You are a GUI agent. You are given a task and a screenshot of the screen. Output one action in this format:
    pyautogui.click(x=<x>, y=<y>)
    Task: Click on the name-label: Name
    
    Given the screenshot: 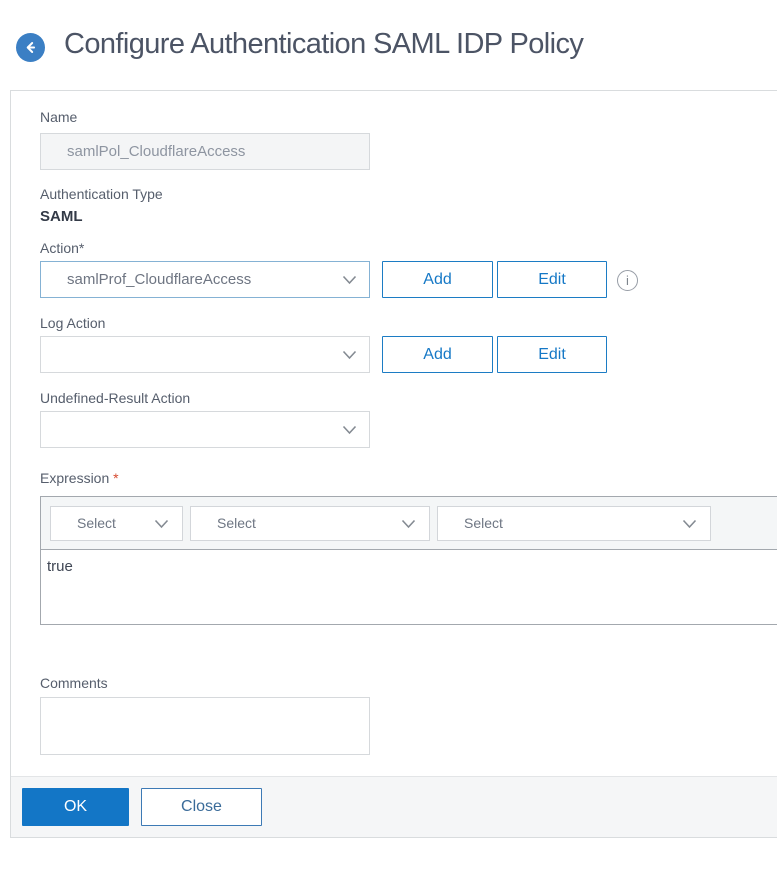 What is the action you would take?
    pyautogui.click(x=59, y=117)
    